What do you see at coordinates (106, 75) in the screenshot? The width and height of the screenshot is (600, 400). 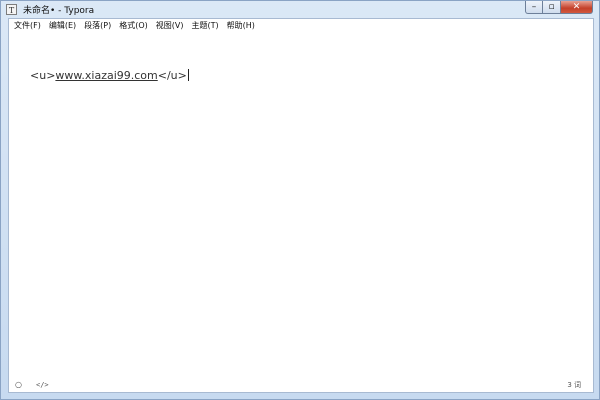 I see `underlined-link-text: www.xiazai99.com` at bounding box center [106, 75].